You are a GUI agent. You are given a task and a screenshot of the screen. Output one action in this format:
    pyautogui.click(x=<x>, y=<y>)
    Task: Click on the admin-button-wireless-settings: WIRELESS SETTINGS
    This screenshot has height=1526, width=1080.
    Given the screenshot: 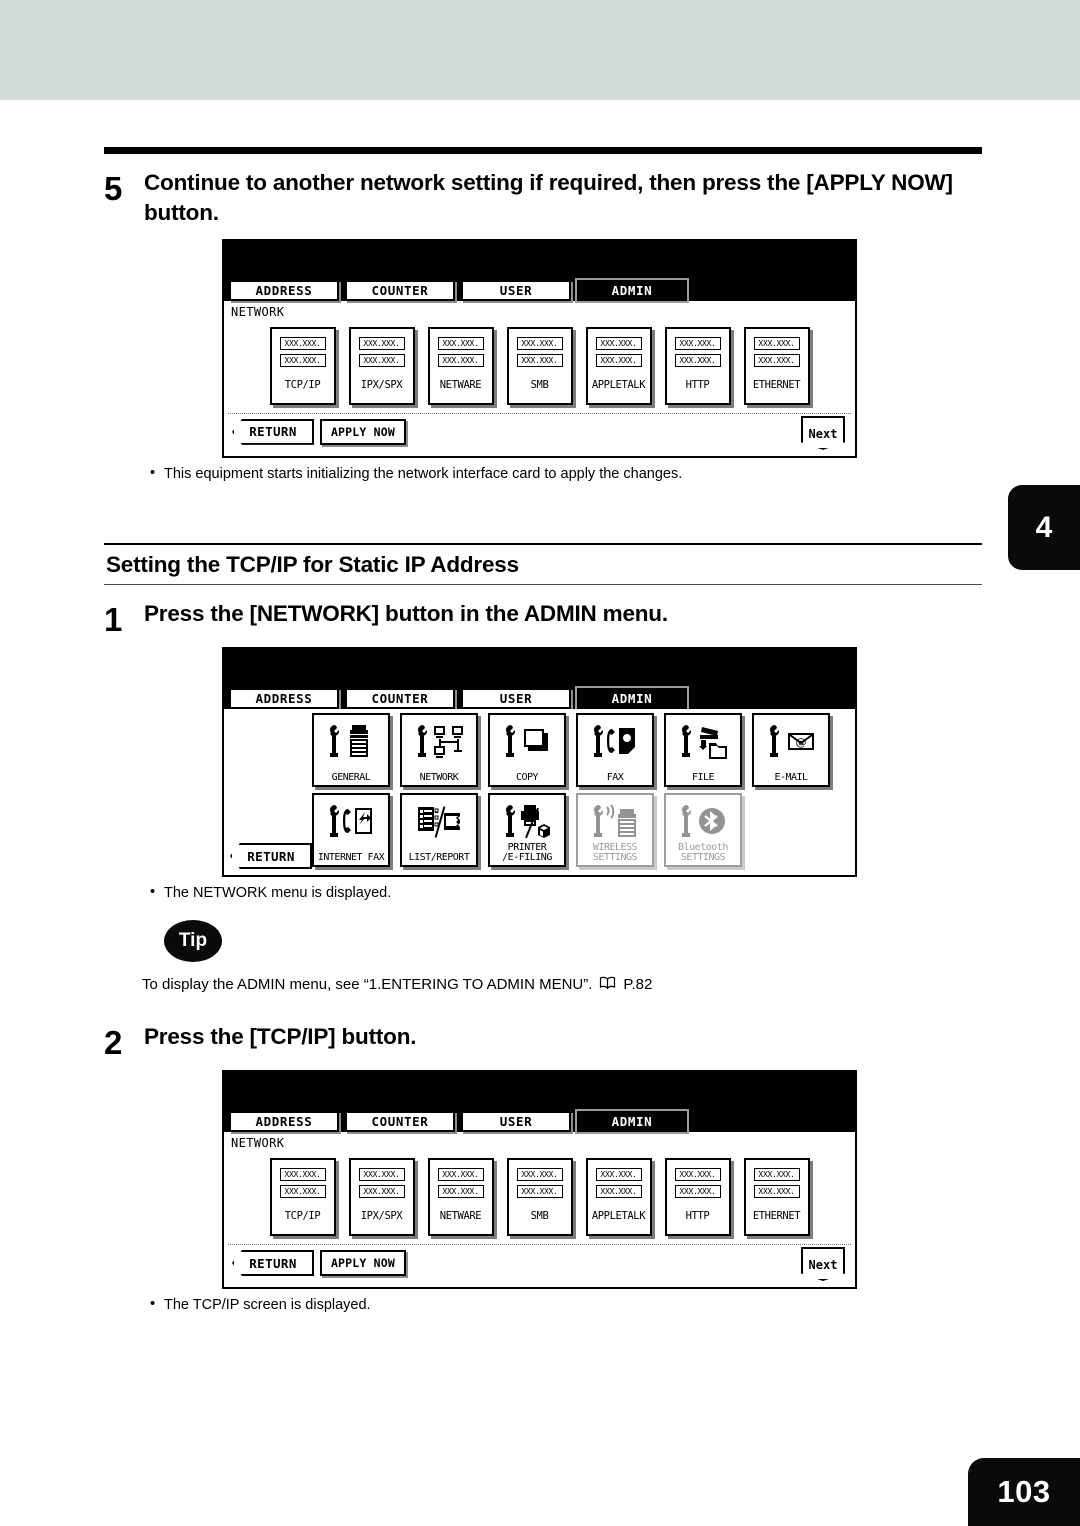 What is the action you would take?
    pyautogui.click(x=615, y=830)
    